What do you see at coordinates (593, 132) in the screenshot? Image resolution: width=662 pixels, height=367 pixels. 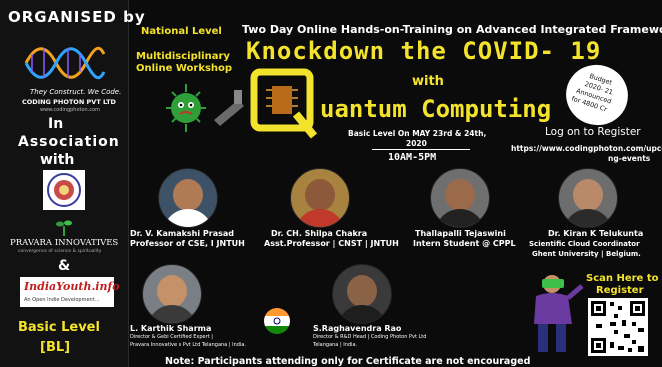 I see `register-label: Log on to Register` at bounding box center [593, 132].